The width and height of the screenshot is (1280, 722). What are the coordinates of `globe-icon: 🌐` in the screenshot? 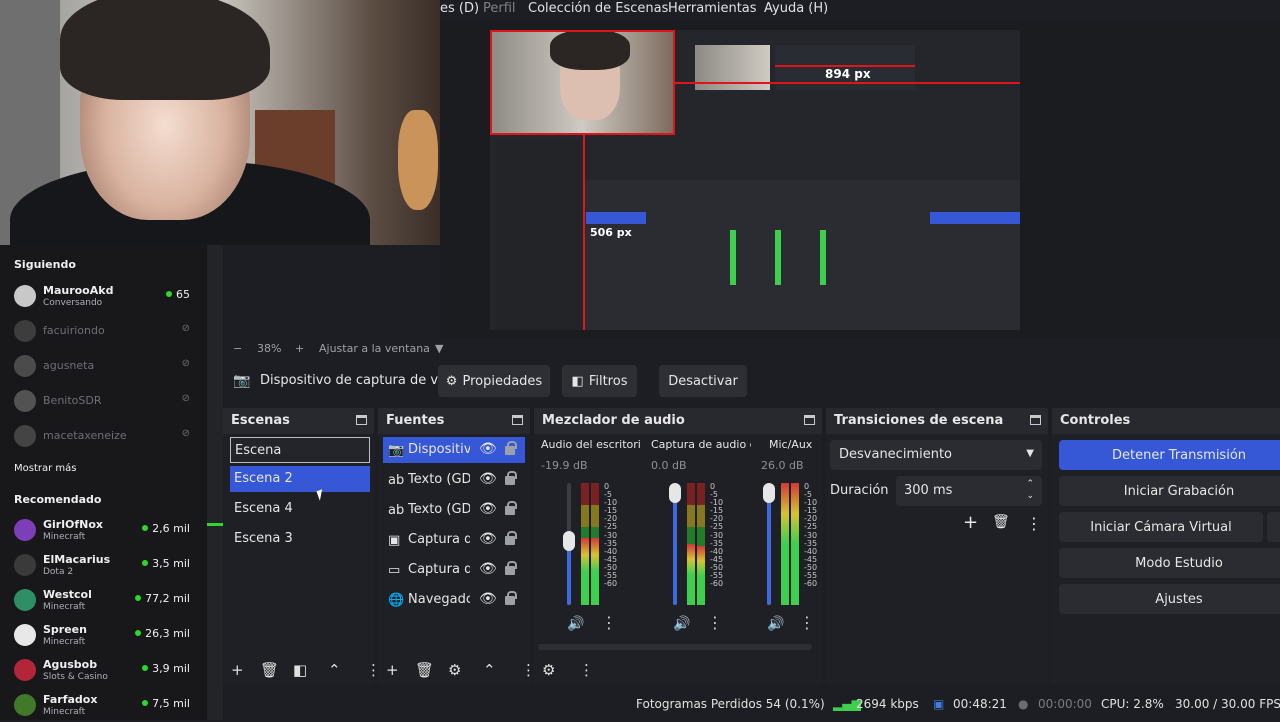 It's located at (396, 600).